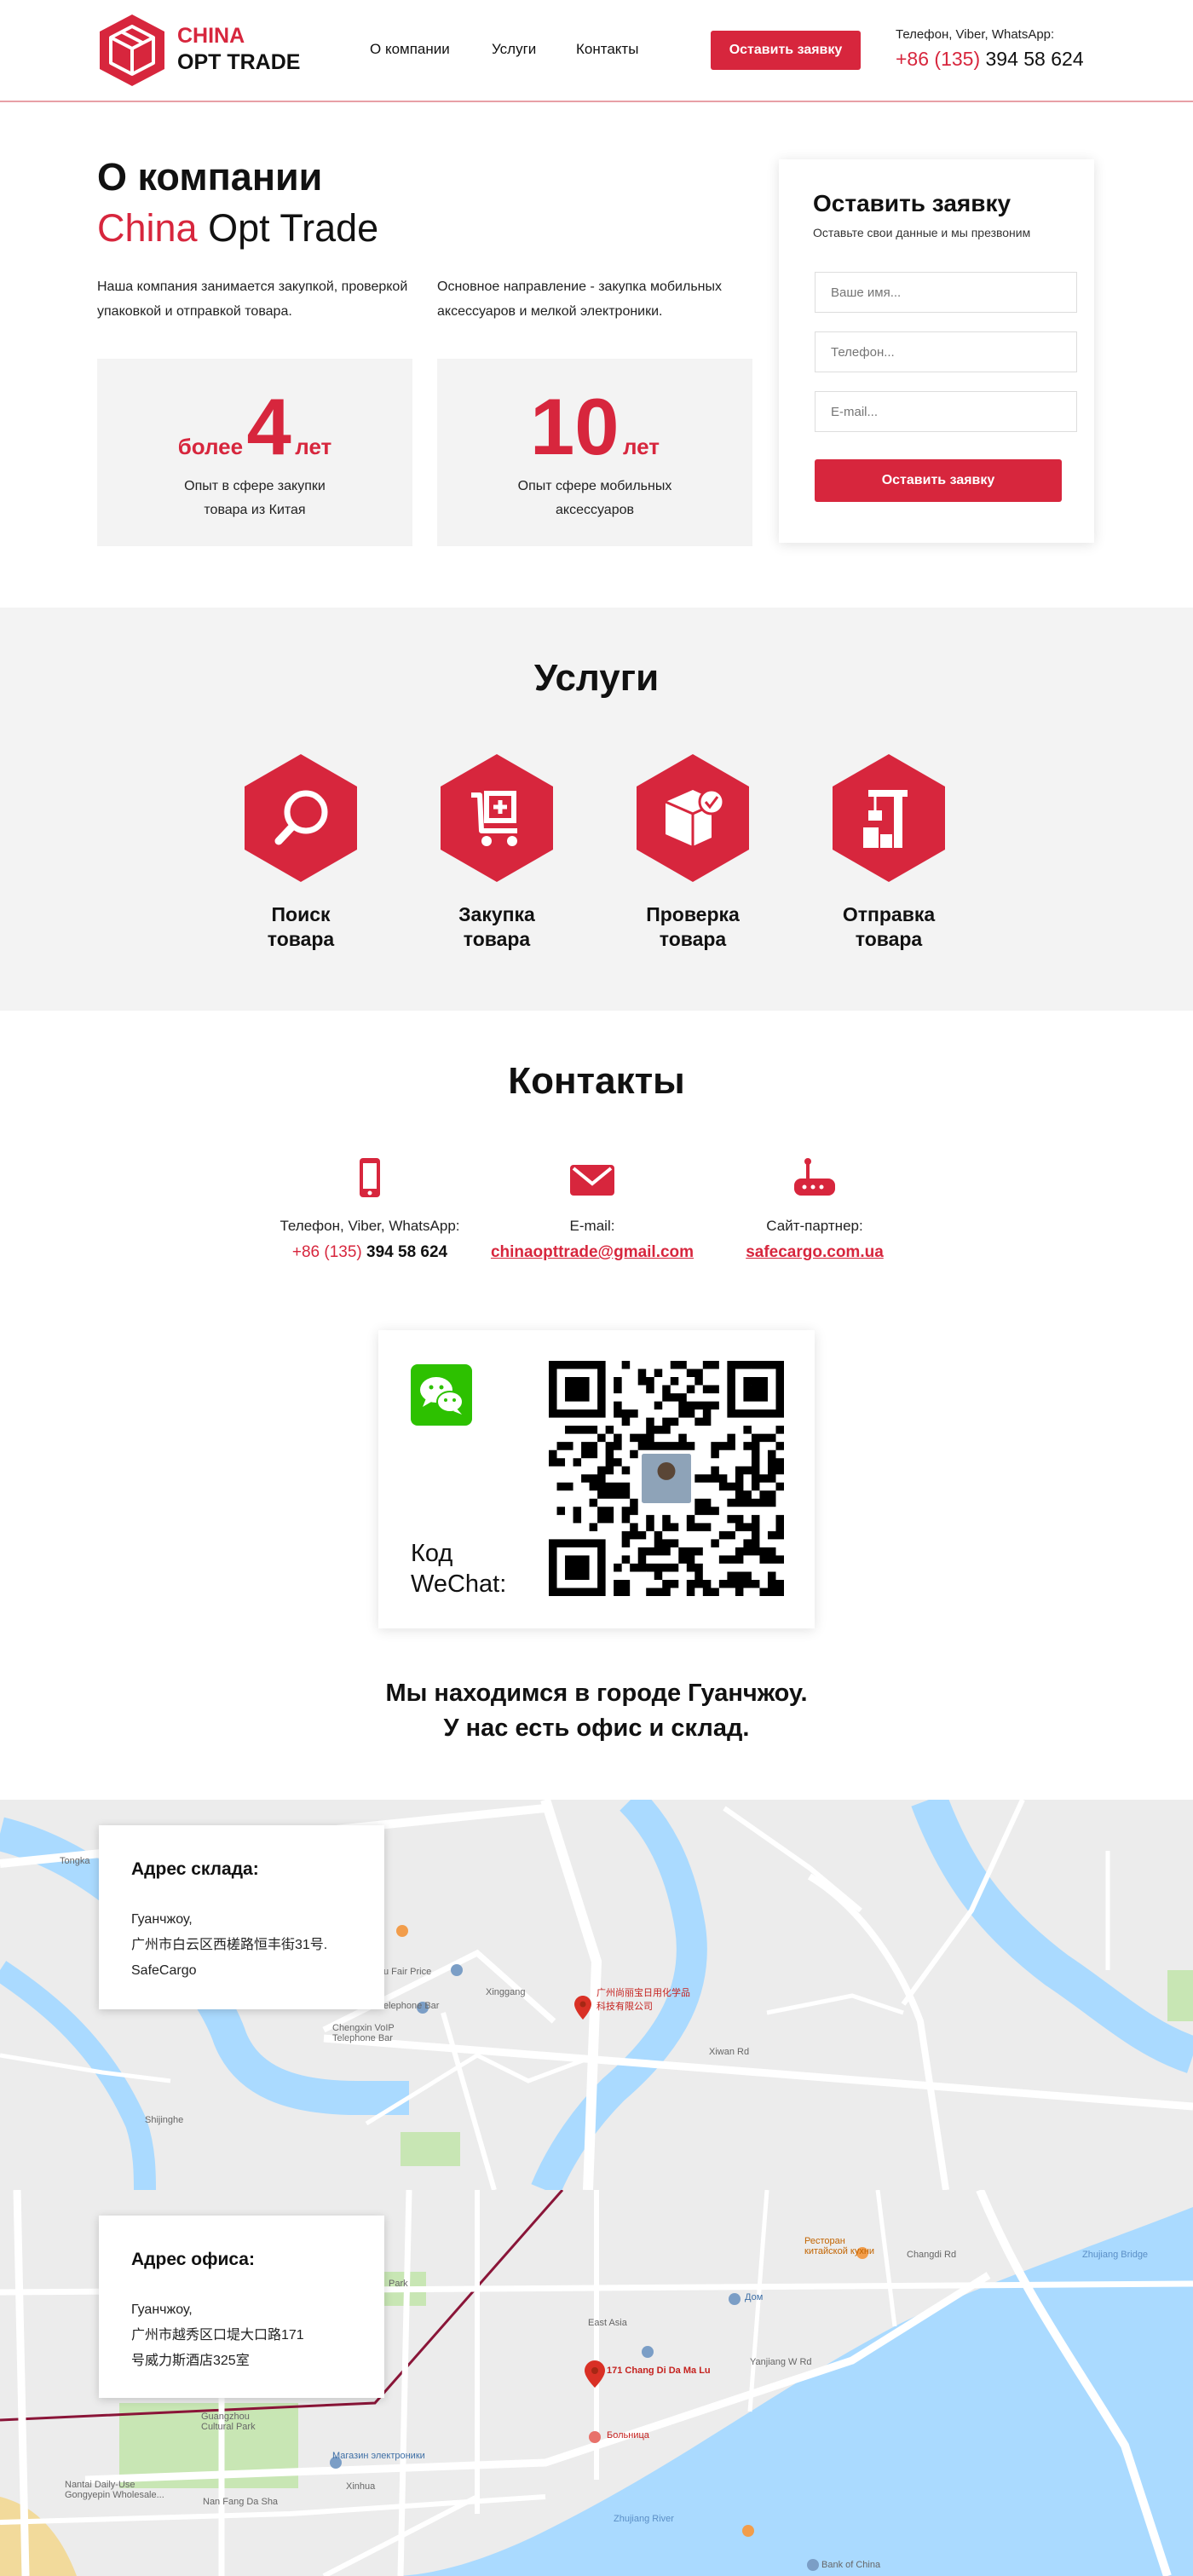  I want to click on contact-phone-label: Телефон, Viber, WhatsApp:, so click(370, 1226).